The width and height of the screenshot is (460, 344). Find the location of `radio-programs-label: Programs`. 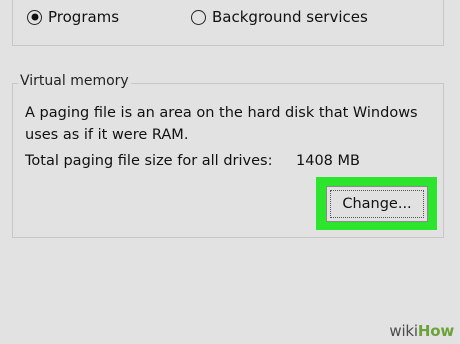

radio-programs-label: Programs is located at coordinates (83, 17).